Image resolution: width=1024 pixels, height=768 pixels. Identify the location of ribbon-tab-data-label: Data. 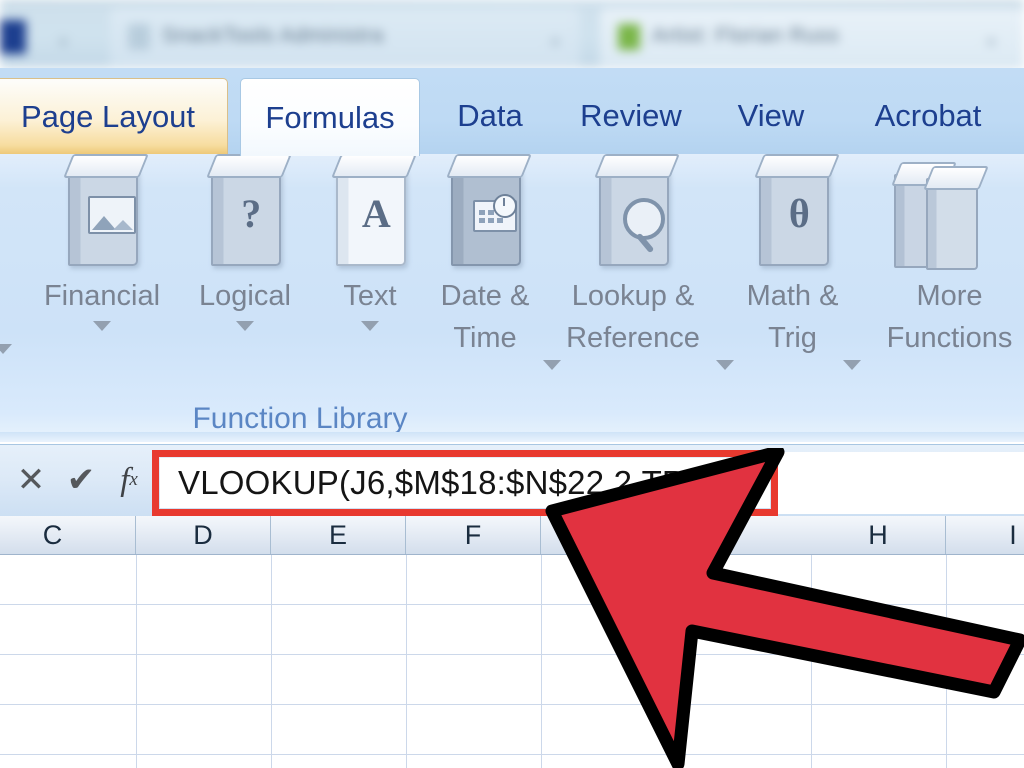
(490, 115).